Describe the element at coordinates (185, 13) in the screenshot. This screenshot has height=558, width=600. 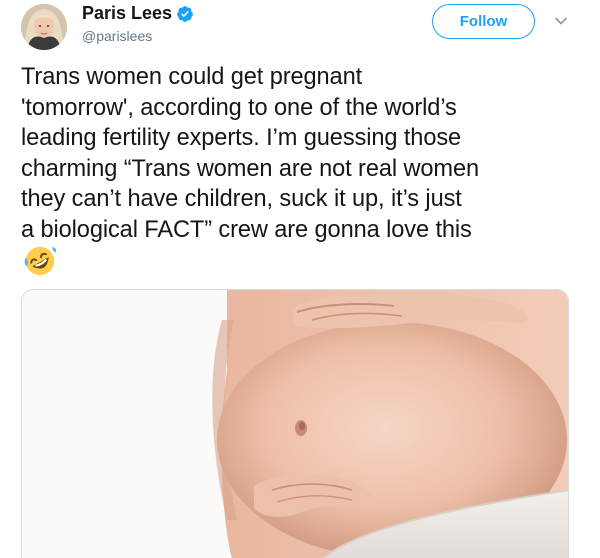
I see `verified-badge-icon` at that location.